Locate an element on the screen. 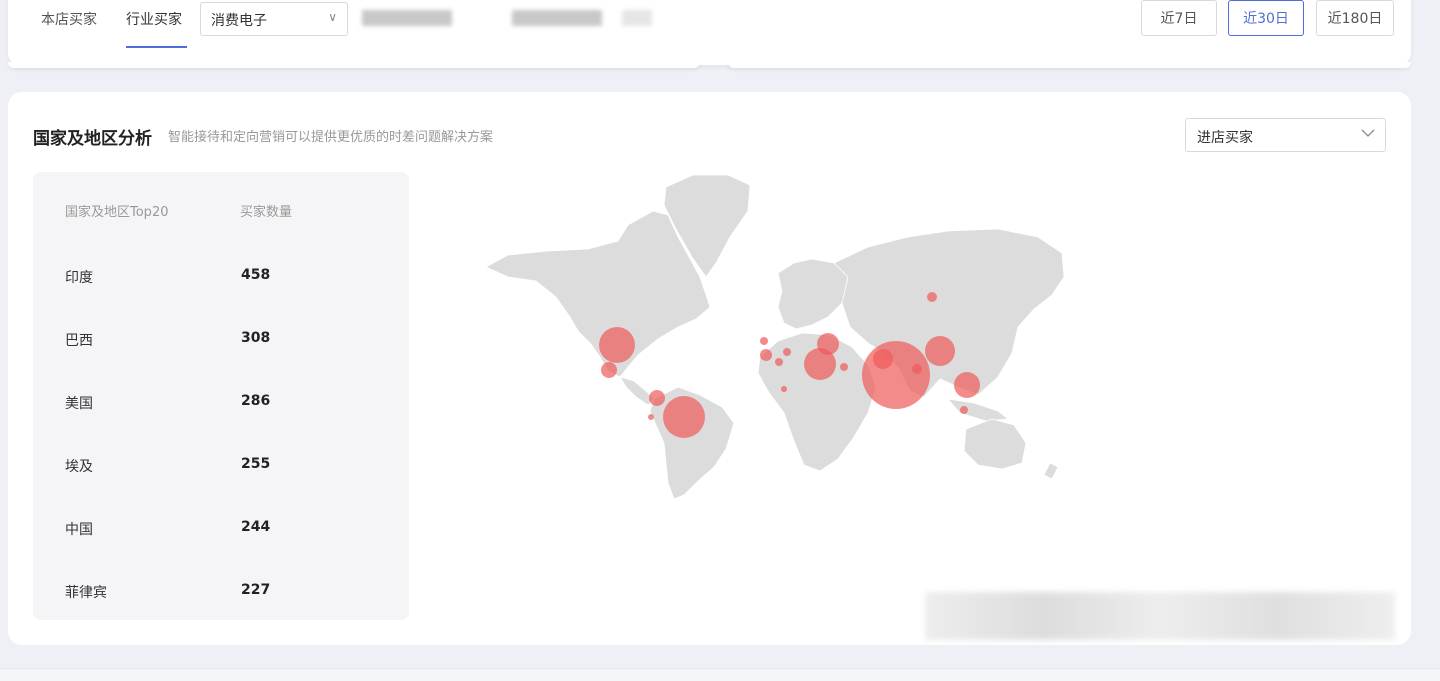 The height and width of the screenshot is (681, 1440). buyer-count: 308 is located at coordinates (256, 338).